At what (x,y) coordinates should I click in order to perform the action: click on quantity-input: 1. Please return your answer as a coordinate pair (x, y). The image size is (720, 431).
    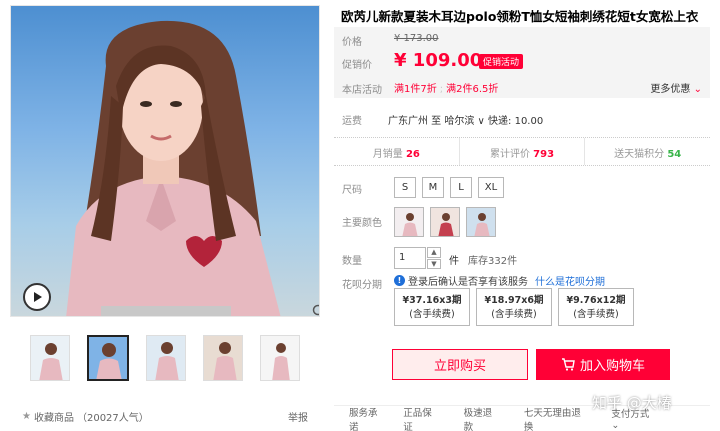
    Looking at the image, I should click on (410, 258).